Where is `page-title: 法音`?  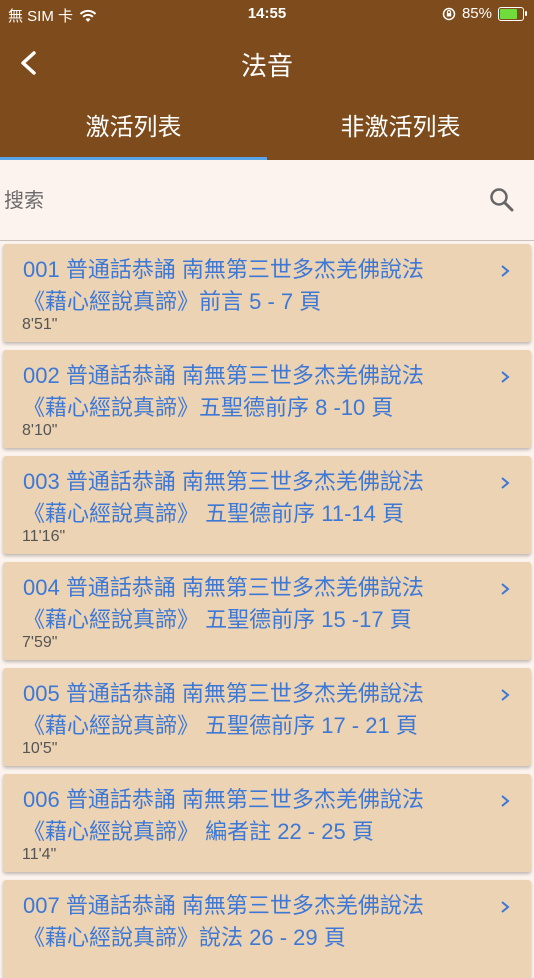 page-title: 法音 is located at coordinates (266, 66).